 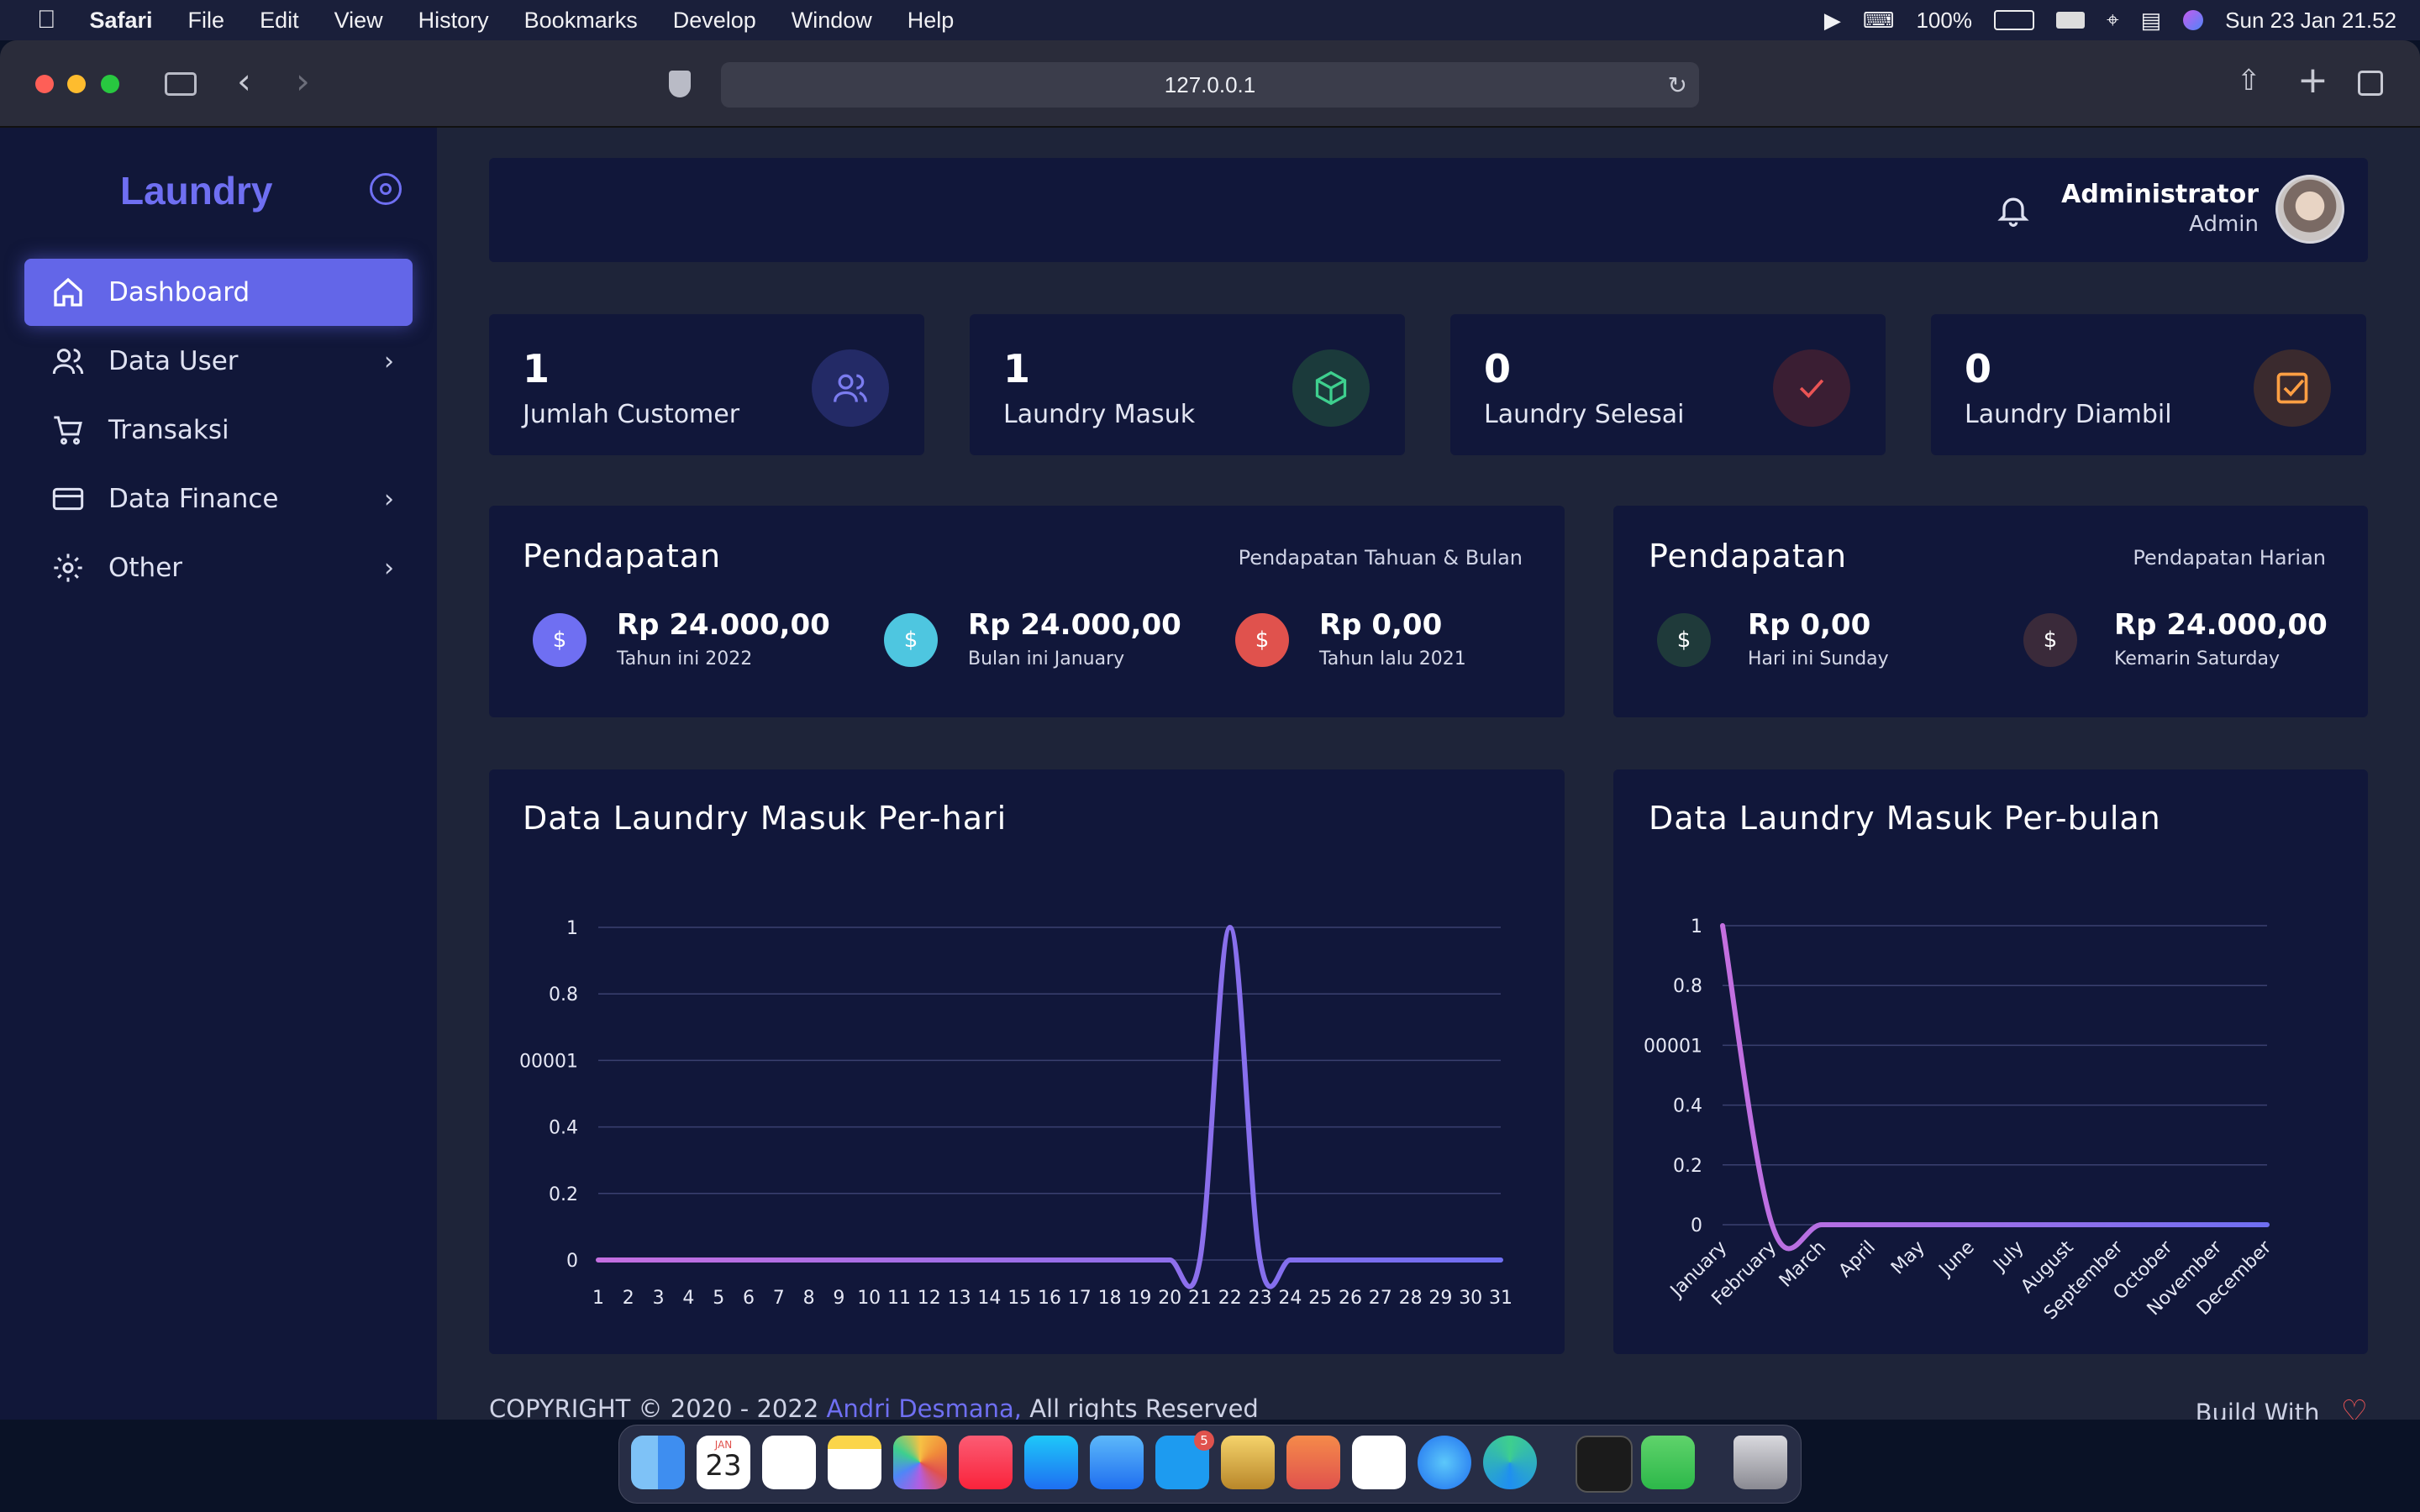 I want to click on avatar, so click(x=2309, y=209).